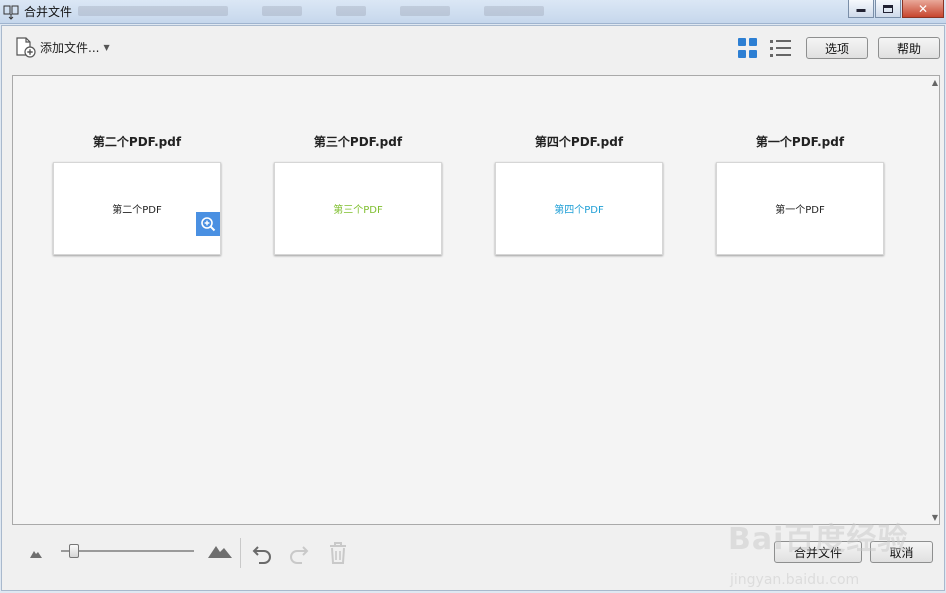  What do you see at coordinates (781, 48) in the screenshot?
I see `list-view-icon` at bounding box center [781, 48].